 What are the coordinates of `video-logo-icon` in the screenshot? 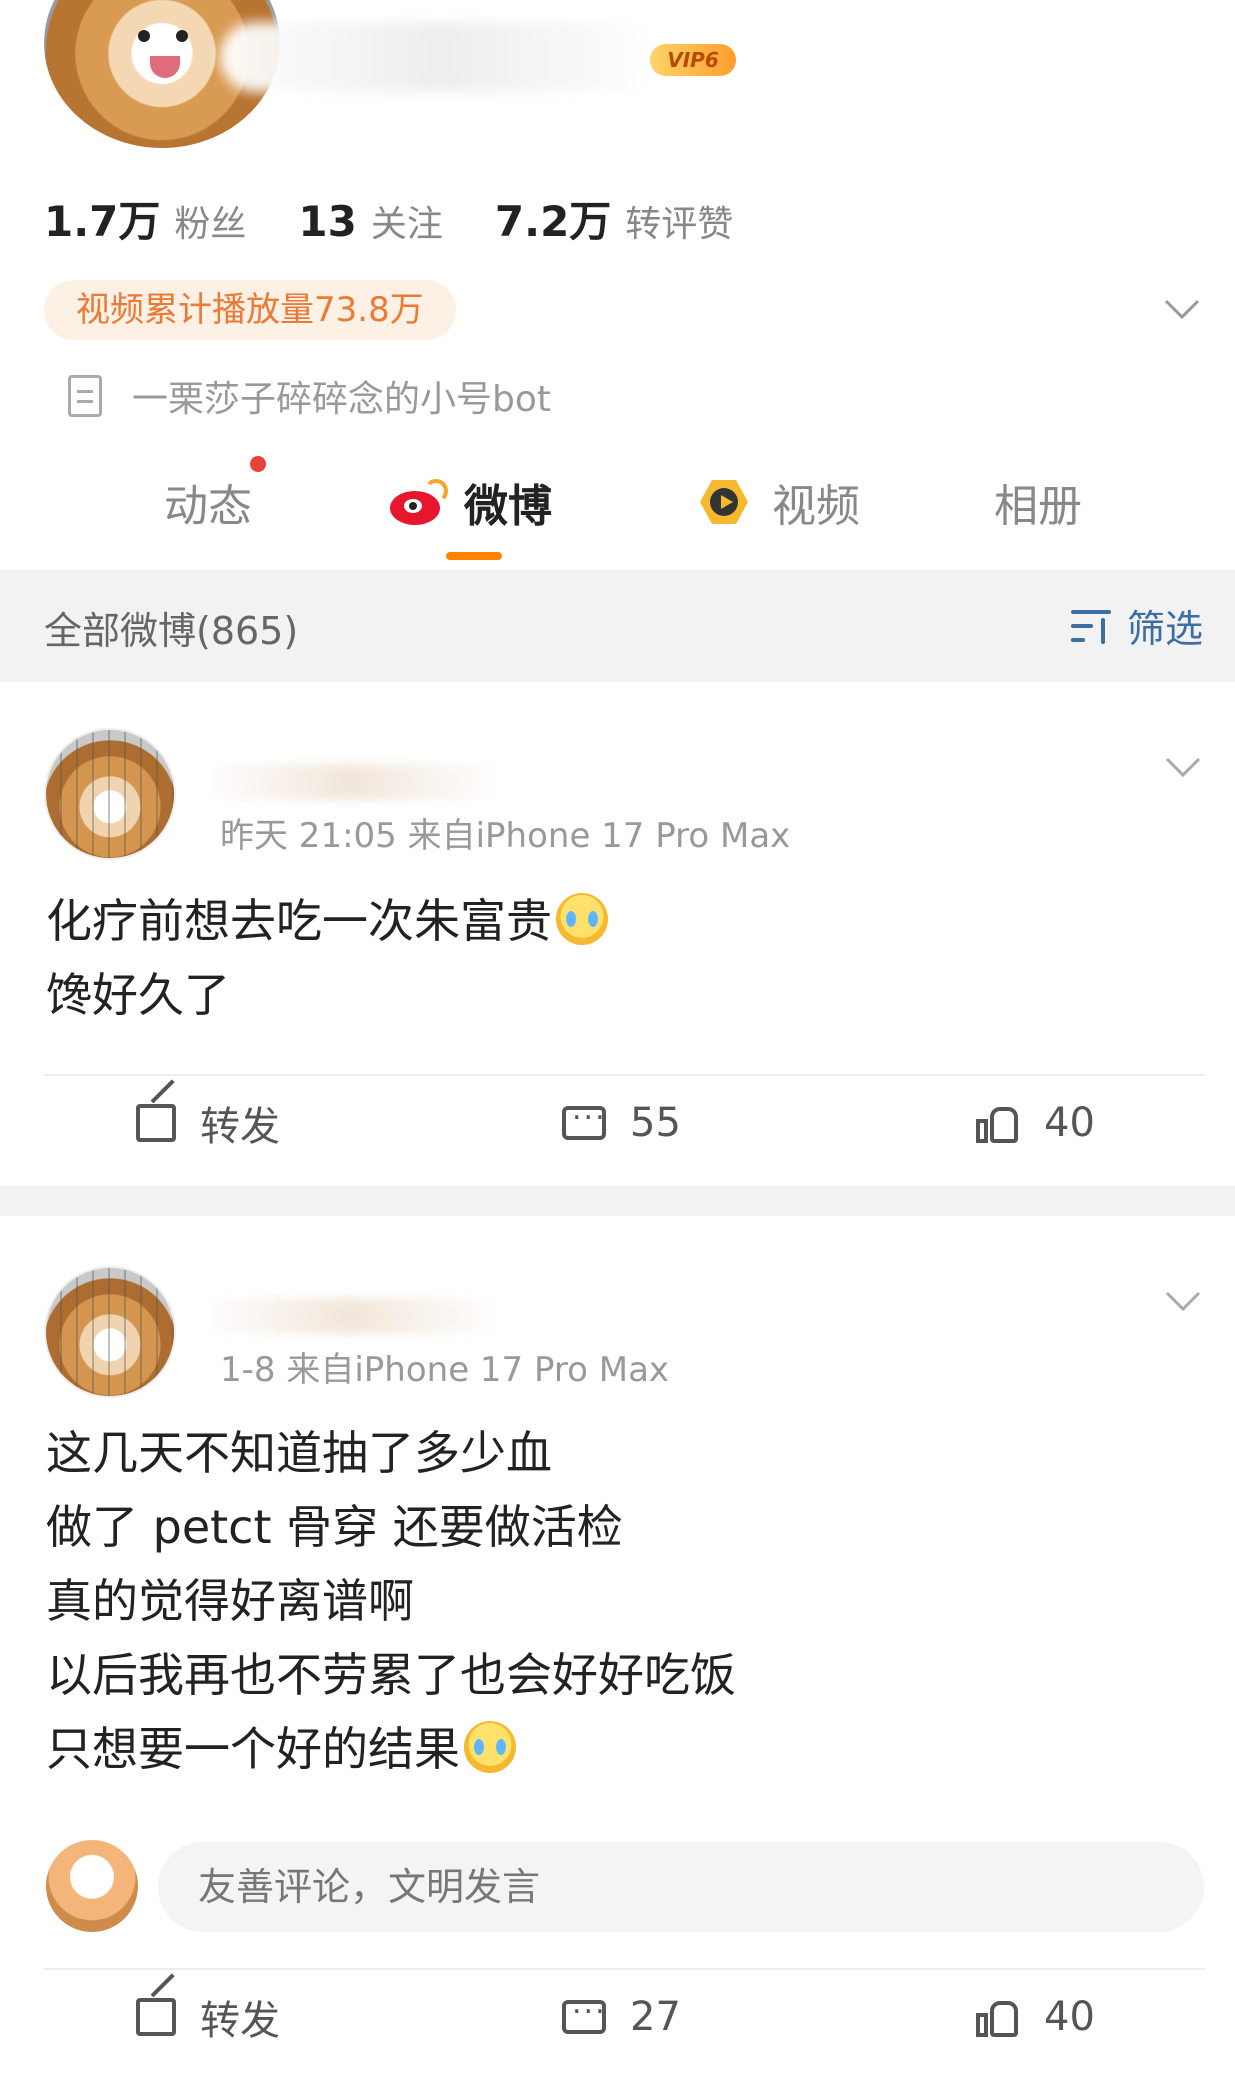 It's located at (724, 502).